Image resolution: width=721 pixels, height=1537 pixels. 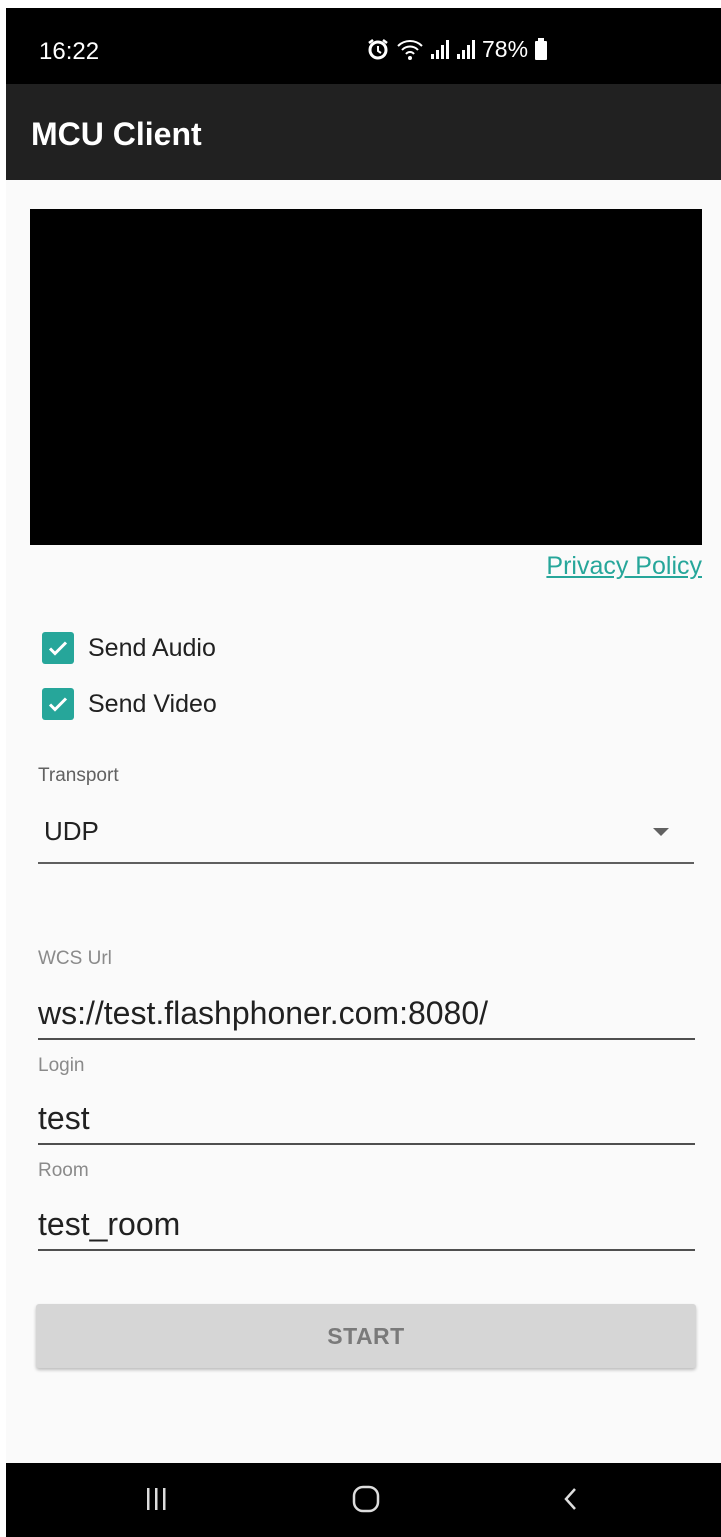 What do you see at coordinates (624, 566) in the screenshot?
I see `privacy-policy-link: Privacy Policy` at bounding box center [624, 566].